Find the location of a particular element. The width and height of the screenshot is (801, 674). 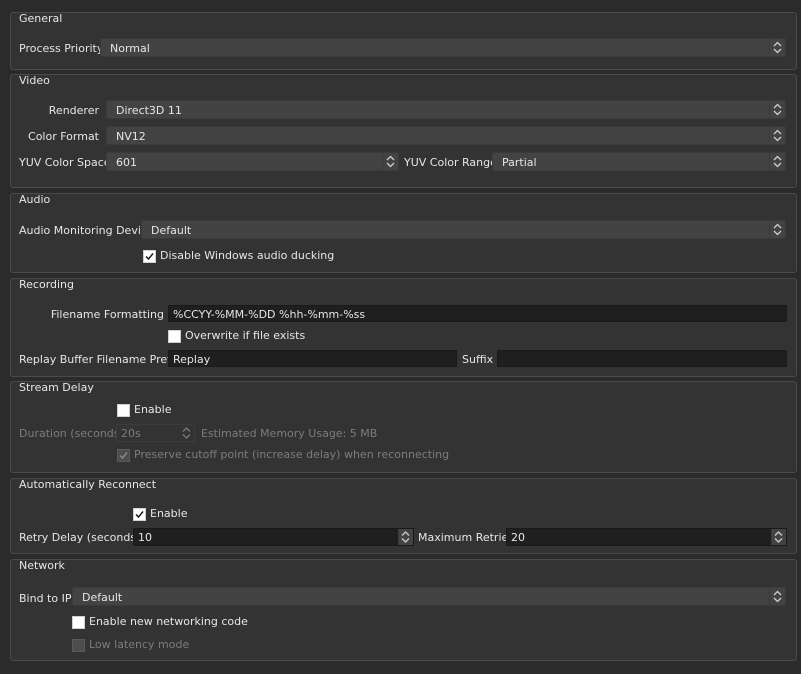

color-format-select: NV12 is located at coordinates (446, 135).